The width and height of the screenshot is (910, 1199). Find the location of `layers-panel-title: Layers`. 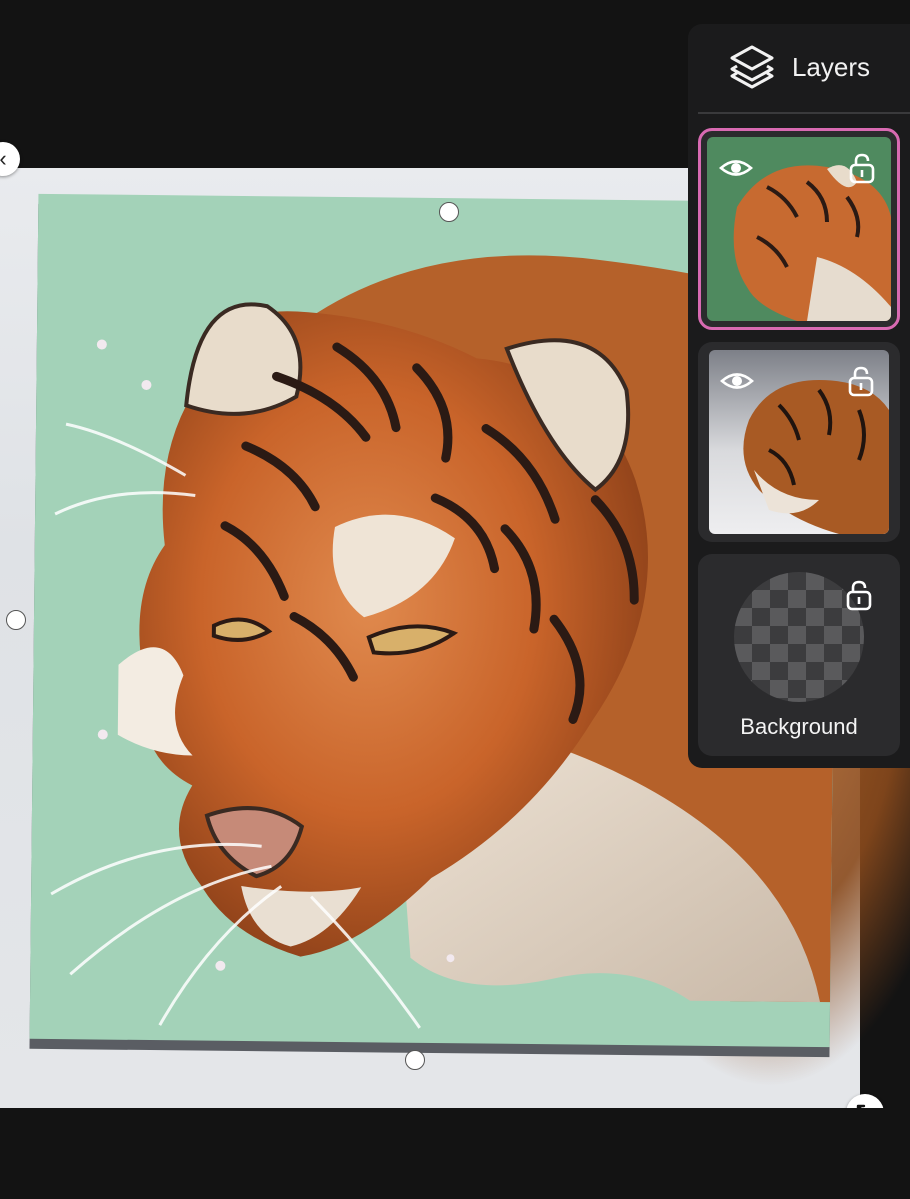

layers-panel-title: Layers is located at coordinates (831, 66).